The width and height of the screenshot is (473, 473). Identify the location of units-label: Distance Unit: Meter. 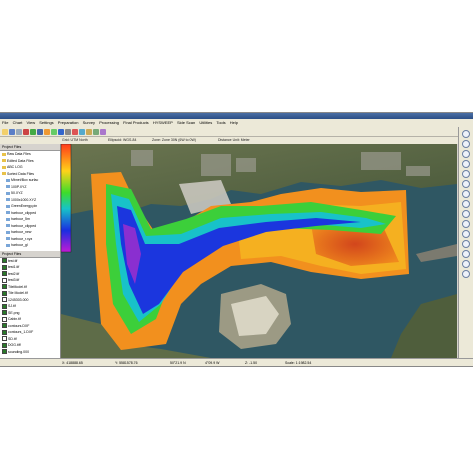
(234, 140).